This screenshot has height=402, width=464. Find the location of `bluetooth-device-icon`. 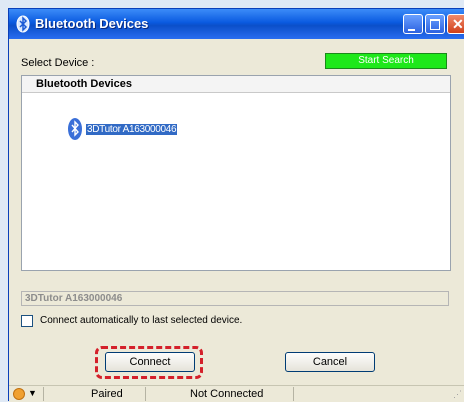

bluetooth-device-icon is located at coordinates (75, 129).